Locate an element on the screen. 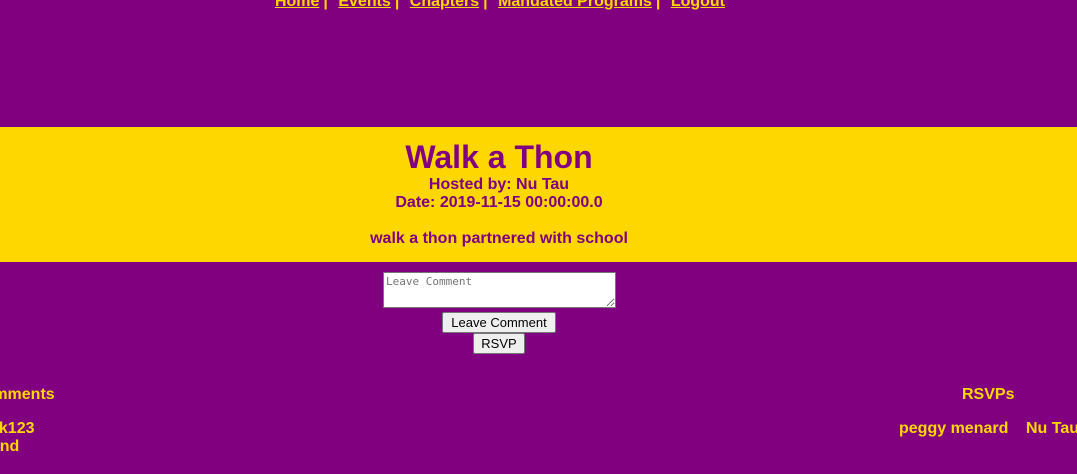 This screenshot has height=474, width=1077. leave-comment-button: Leave Comment is located at coordinates (499, 322).